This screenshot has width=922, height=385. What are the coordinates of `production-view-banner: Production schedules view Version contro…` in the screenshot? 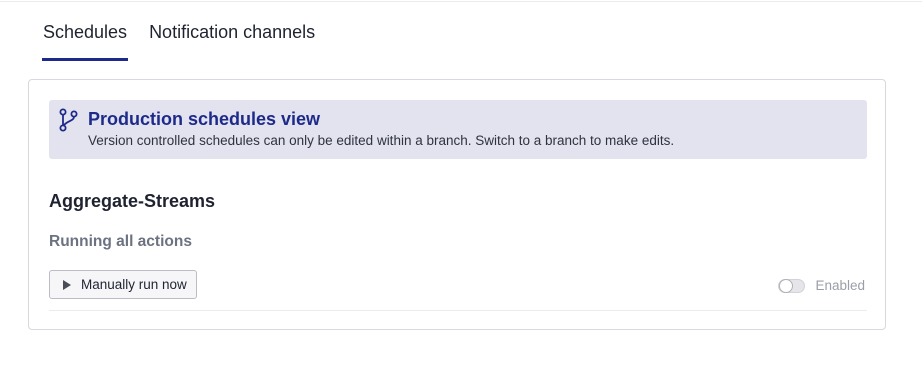 It's located at (458, 129).